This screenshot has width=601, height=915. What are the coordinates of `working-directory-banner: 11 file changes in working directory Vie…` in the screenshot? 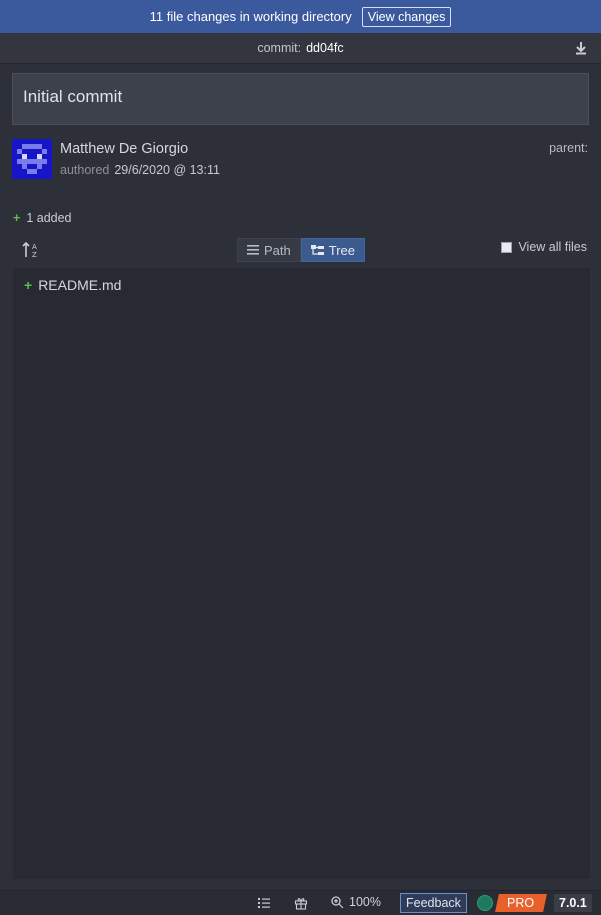 It's located at (300, 16).